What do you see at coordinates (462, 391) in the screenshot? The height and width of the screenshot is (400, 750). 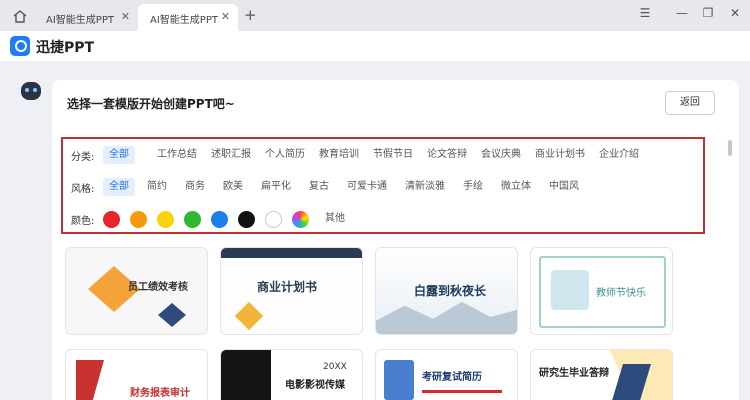 I see `decor-line` at bounding box center [462, 391].